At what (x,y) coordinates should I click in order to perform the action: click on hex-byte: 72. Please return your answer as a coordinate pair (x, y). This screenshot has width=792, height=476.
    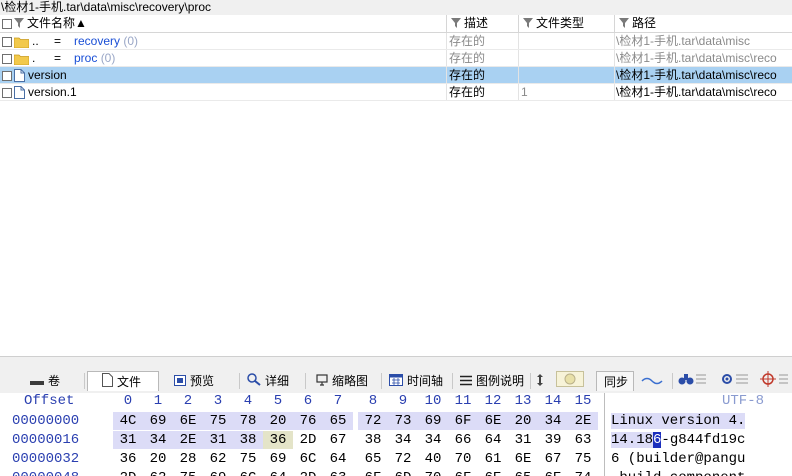
    Looking at the image, I should click on (373, 421).